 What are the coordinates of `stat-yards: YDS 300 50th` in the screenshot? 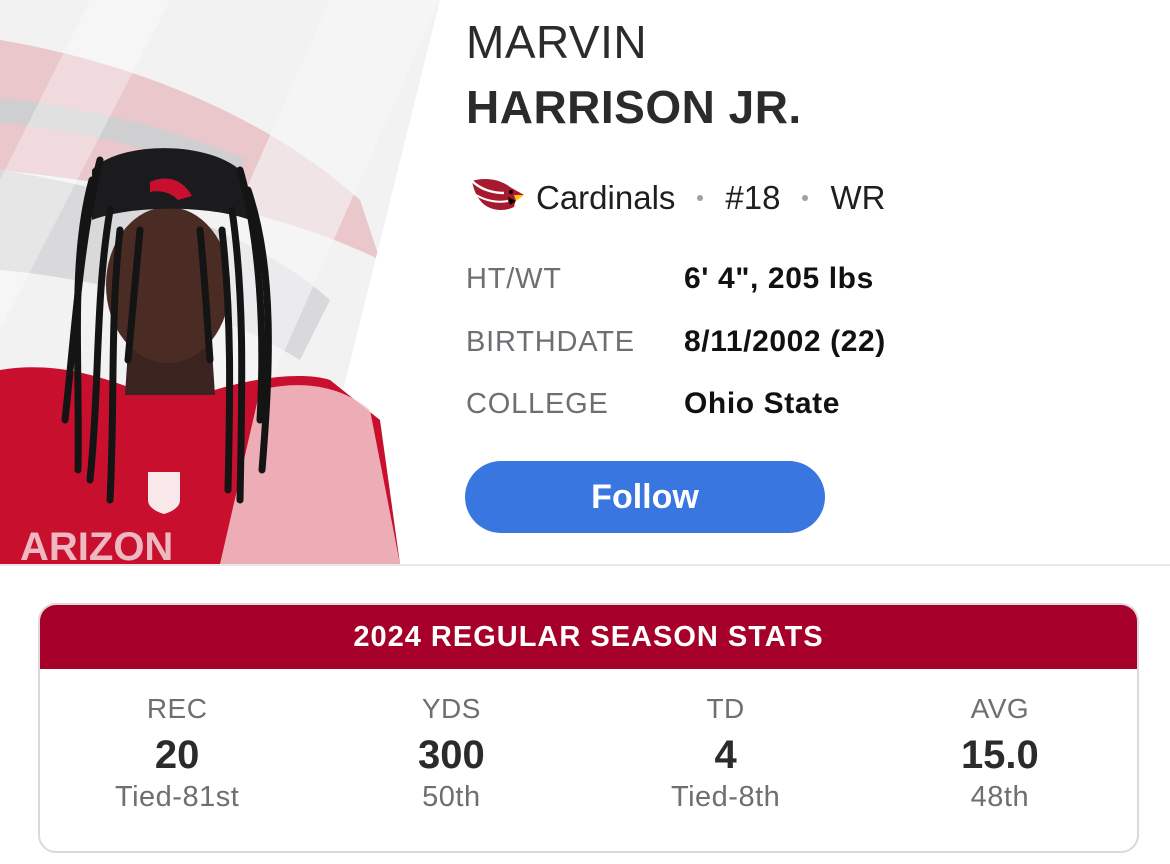 It's located at (451, 757).